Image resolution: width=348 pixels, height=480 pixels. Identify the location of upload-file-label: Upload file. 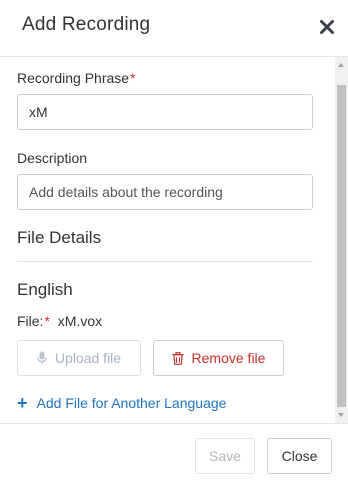
(88, 358).